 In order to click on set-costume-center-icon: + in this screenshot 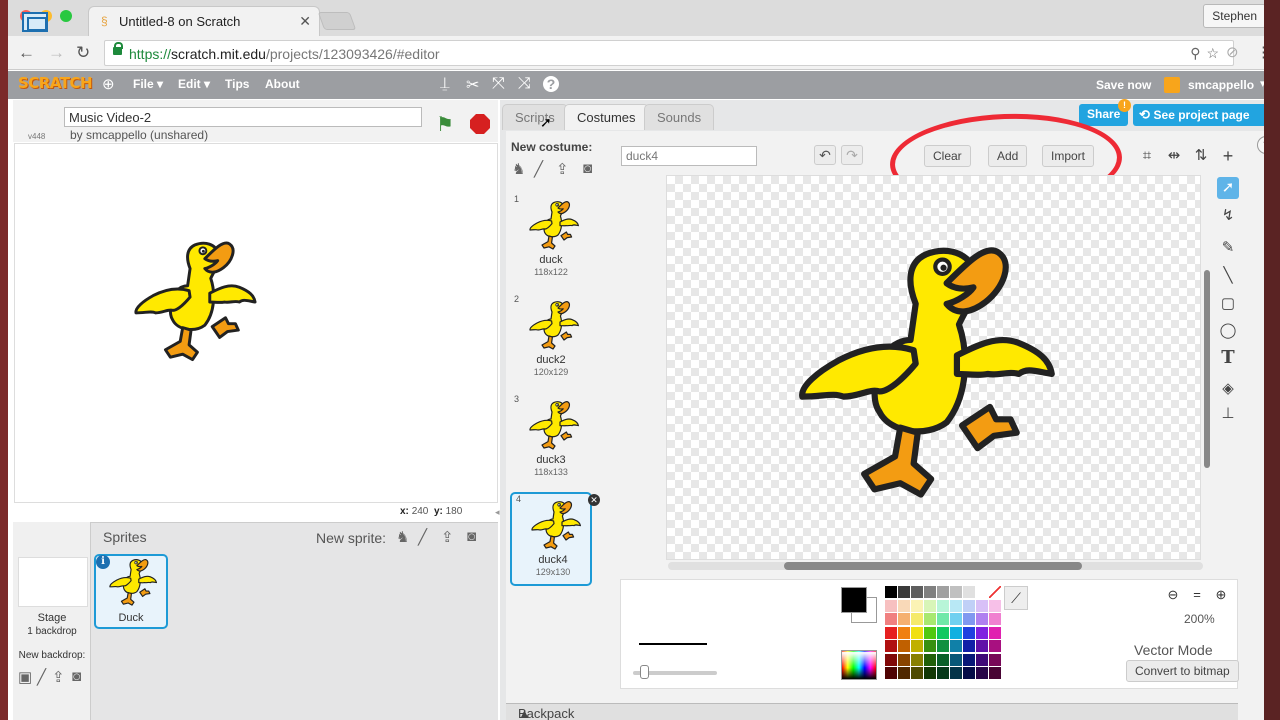, I will do `click(1228, 156)`.